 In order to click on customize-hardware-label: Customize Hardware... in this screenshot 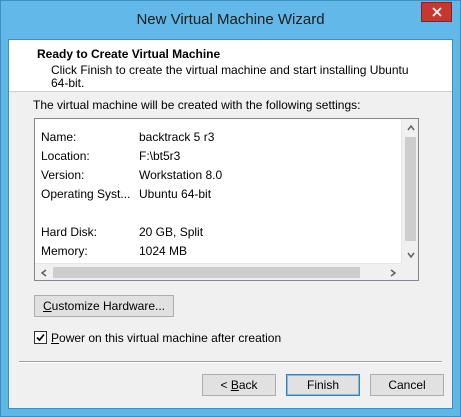, I will do `click(104, 306)`.